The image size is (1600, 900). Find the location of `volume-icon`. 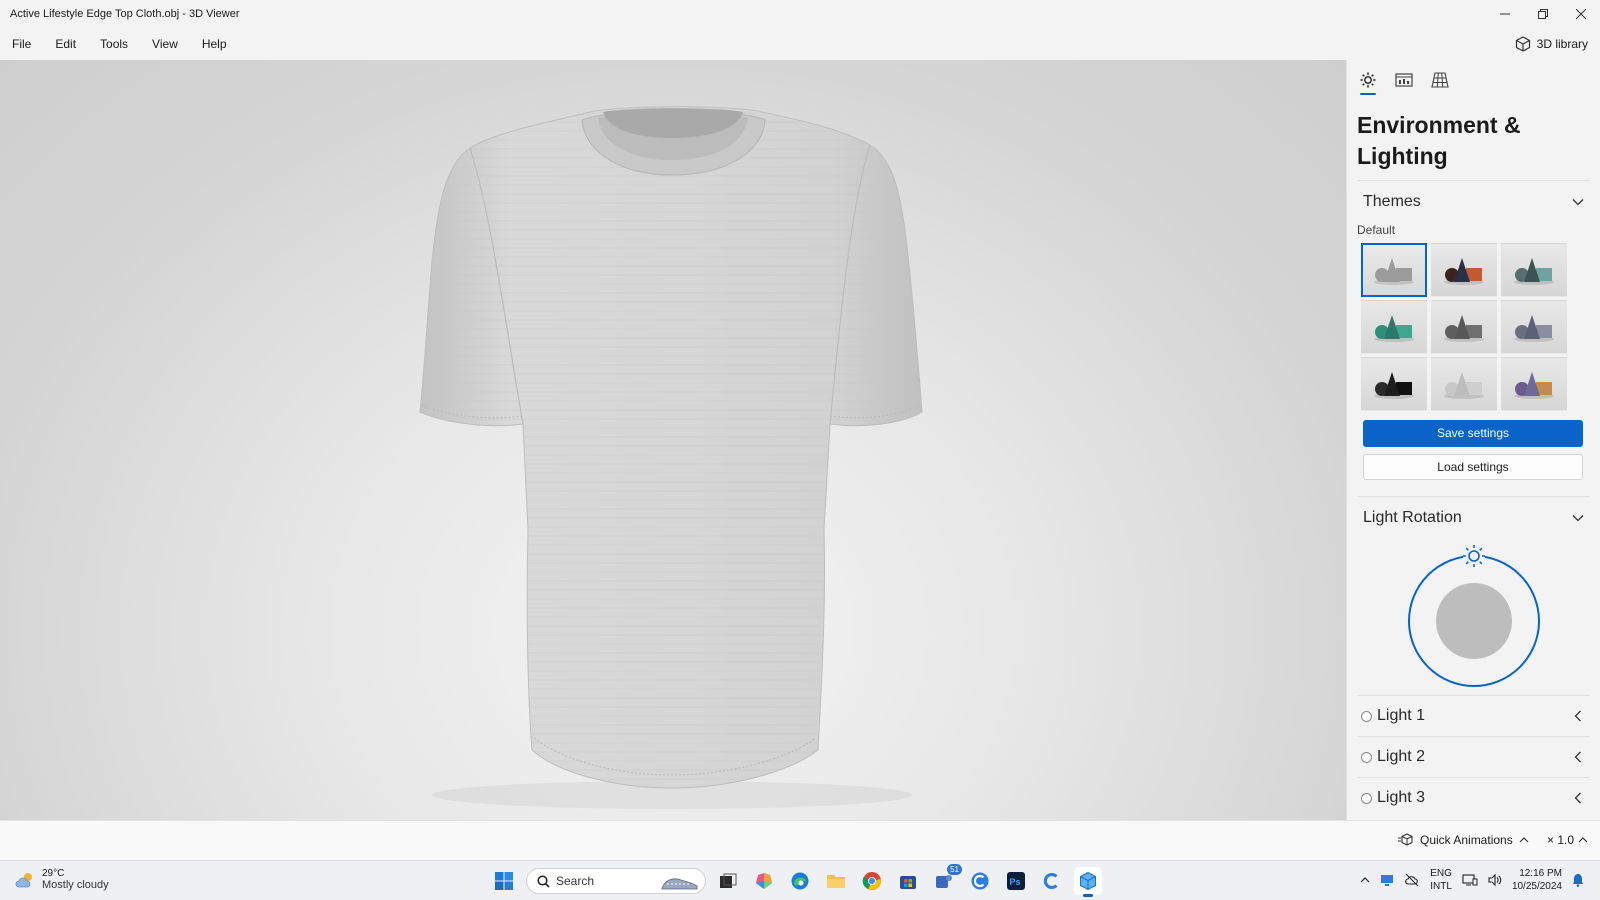

volume-icon is located at coordinates (1495, 880).